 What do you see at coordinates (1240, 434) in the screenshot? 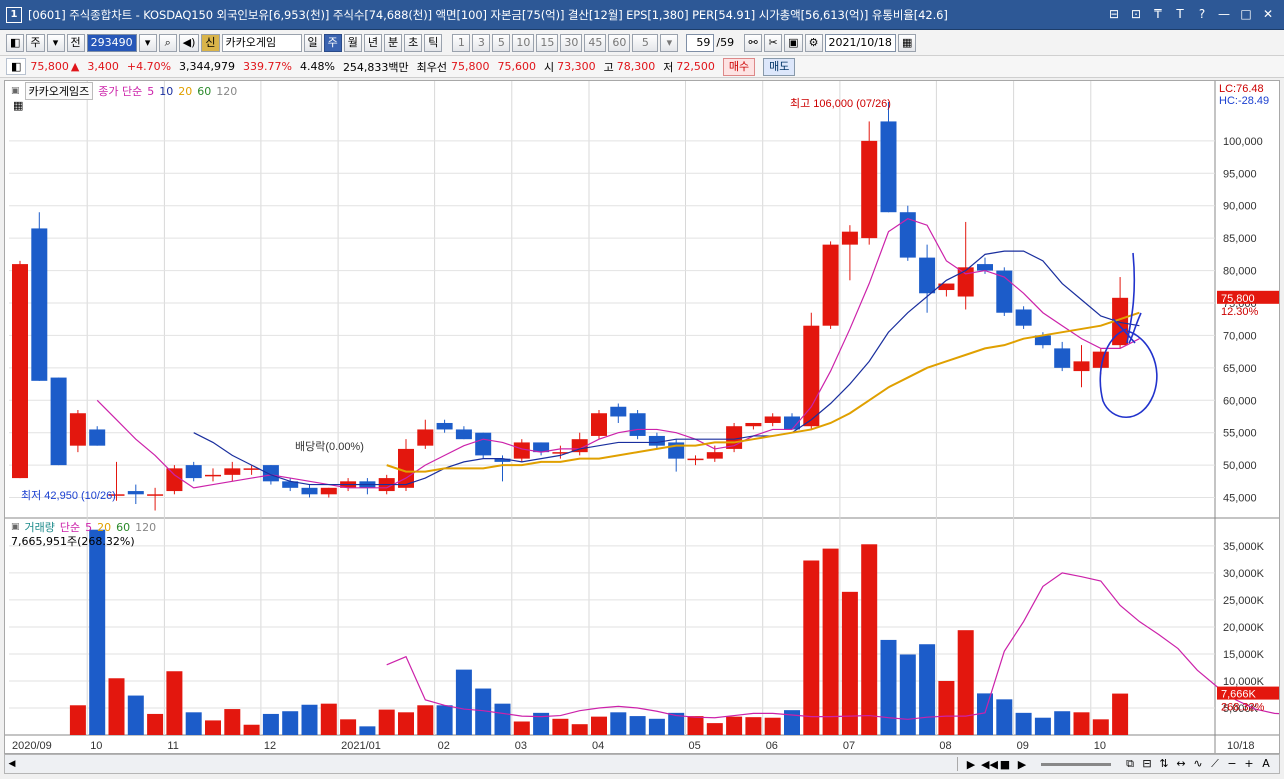
I see `price-tick-label: 55,000` at bounding box center [1240, 434].